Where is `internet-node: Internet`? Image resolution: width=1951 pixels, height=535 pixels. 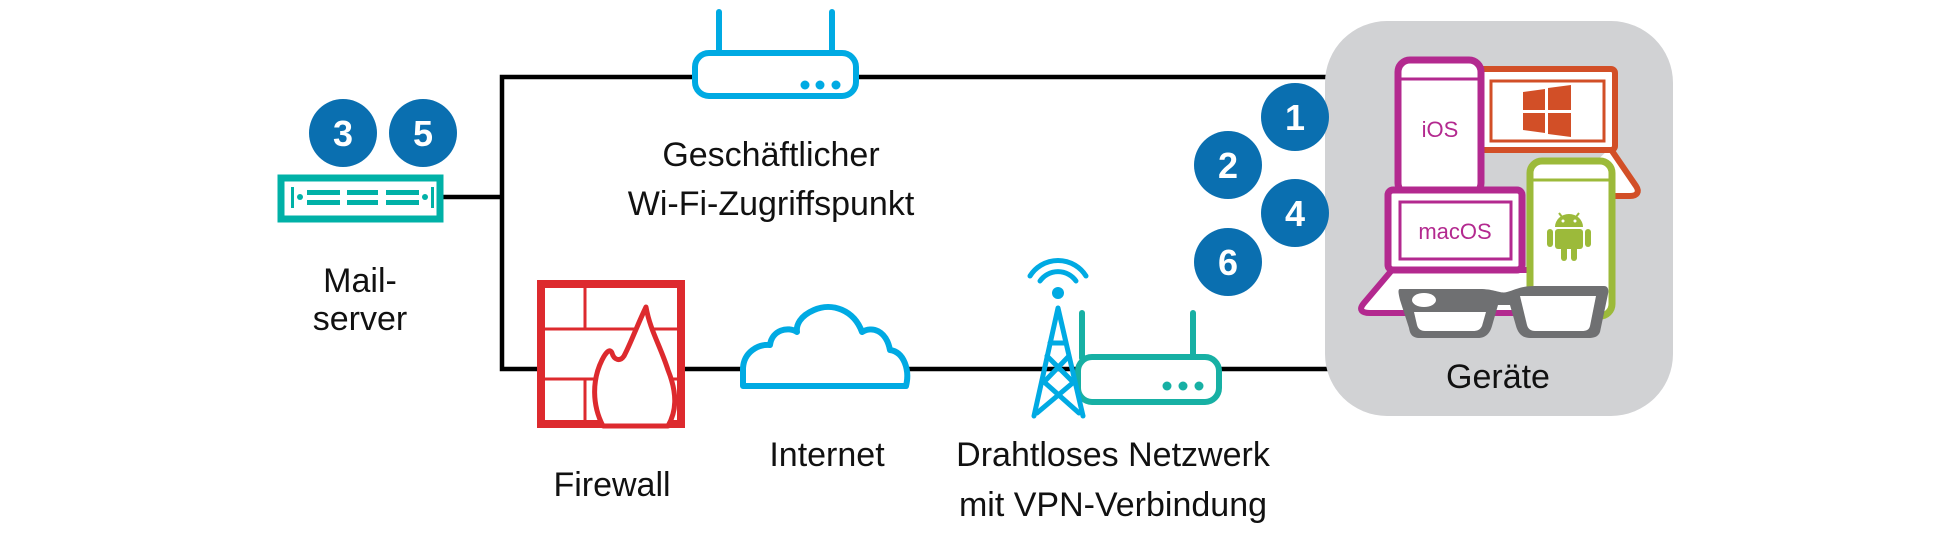 internet-node: Internet is located at coordinates (825, 389).